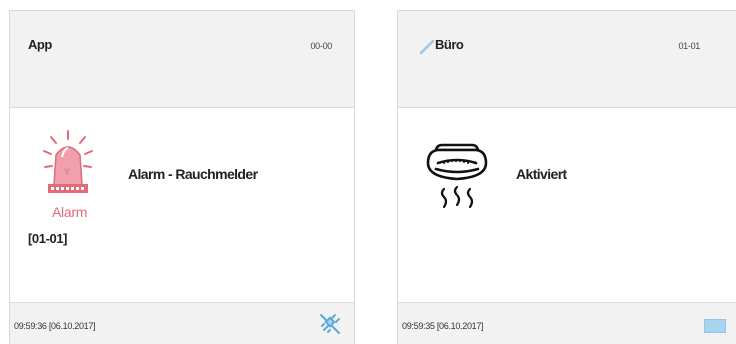 The width and height of the screenshot is (736, 344). Describe the element at coordinates (330, 326) in the screenshot. I see `plug-disconnected-icon` at that location.